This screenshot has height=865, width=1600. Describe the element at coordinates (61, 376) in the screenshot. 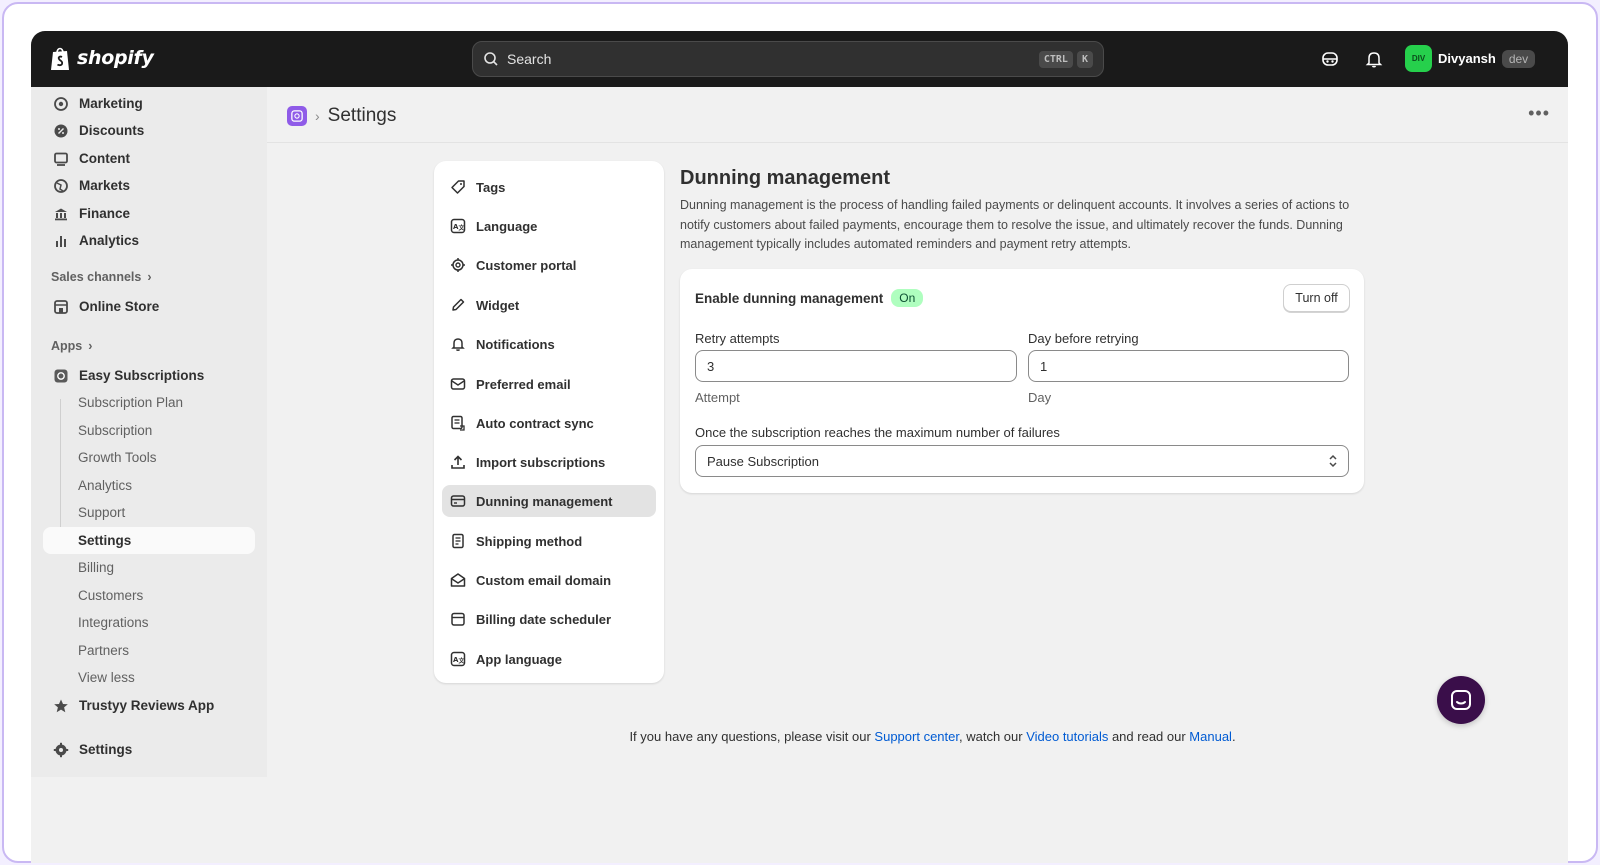

I see `app-icon` at that location.